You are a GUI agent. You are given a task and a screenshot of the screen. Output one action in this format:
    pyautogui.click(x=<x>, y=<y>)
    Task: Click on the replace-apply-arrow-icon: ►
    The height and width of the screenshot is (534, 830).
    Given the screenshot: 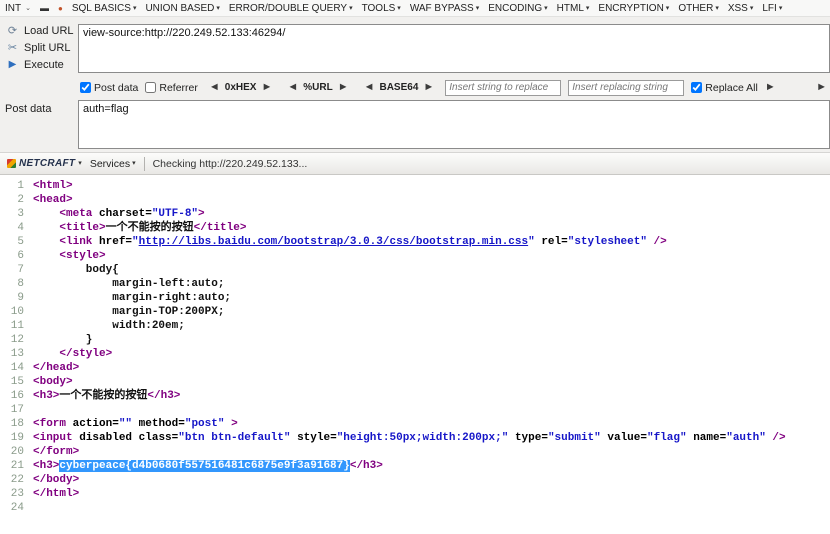 What is the action you would take?
    pyautogui.click(x=770, y=87)
    